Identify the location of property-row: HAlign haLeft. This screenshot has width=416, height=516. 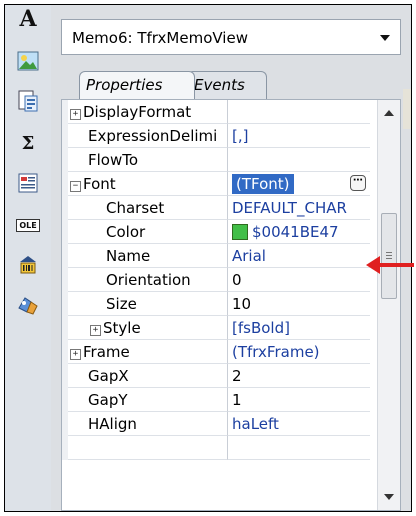
(216, 424).